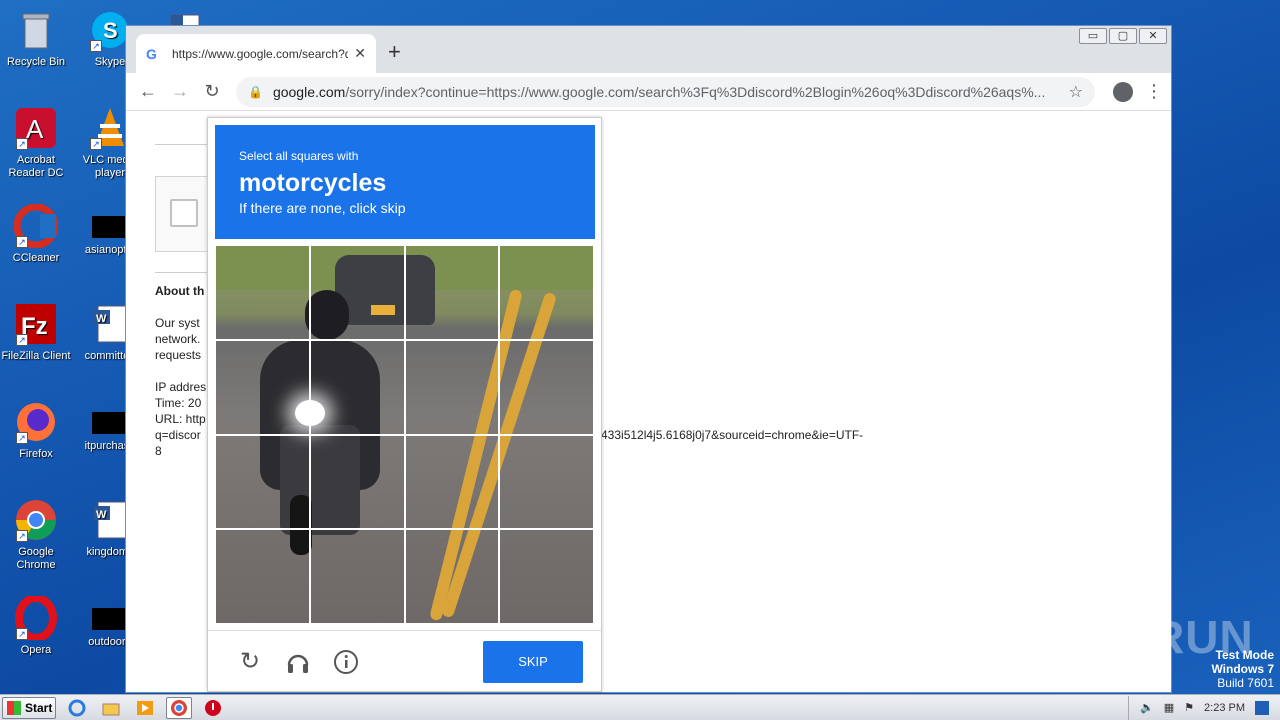 The image size is (1280, 720). Describe the element at coordinates (36, 324) in the screenshot. I see `filezilla-icon: Fz ↗` at that location.